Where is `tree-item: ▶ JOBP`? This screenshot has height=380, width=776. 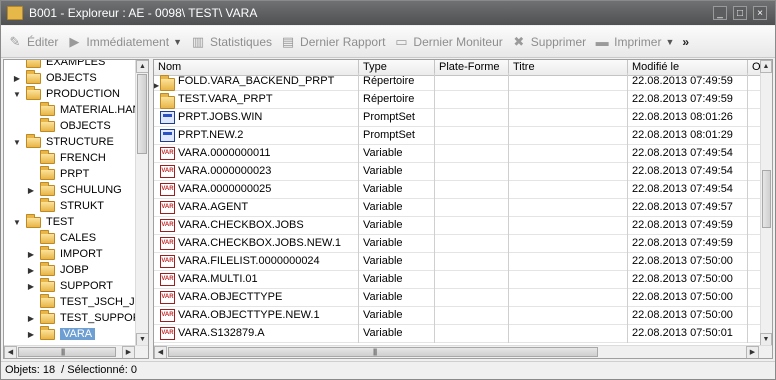
tree-item: ▶ JOBP is located at coordinates (70, 270).